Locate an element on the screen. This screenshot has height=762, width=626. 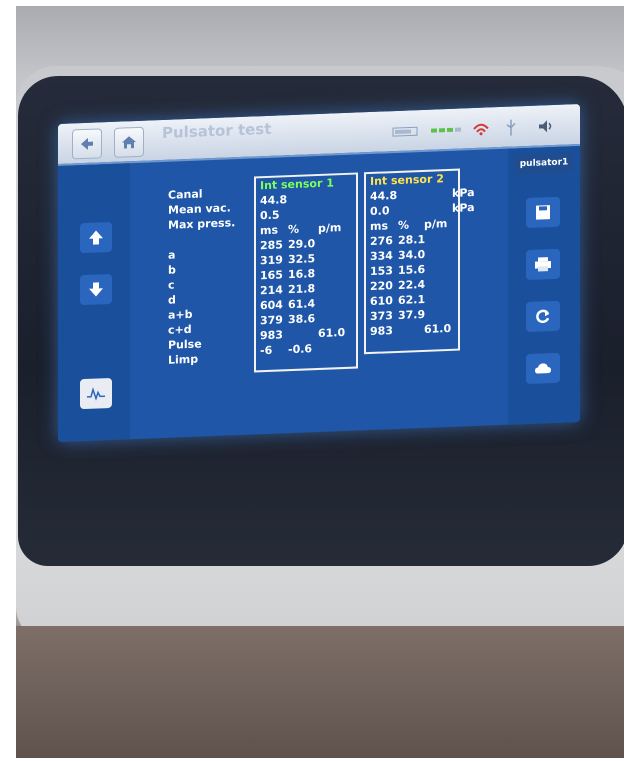
home-icon is located at coordinates (129, 142).